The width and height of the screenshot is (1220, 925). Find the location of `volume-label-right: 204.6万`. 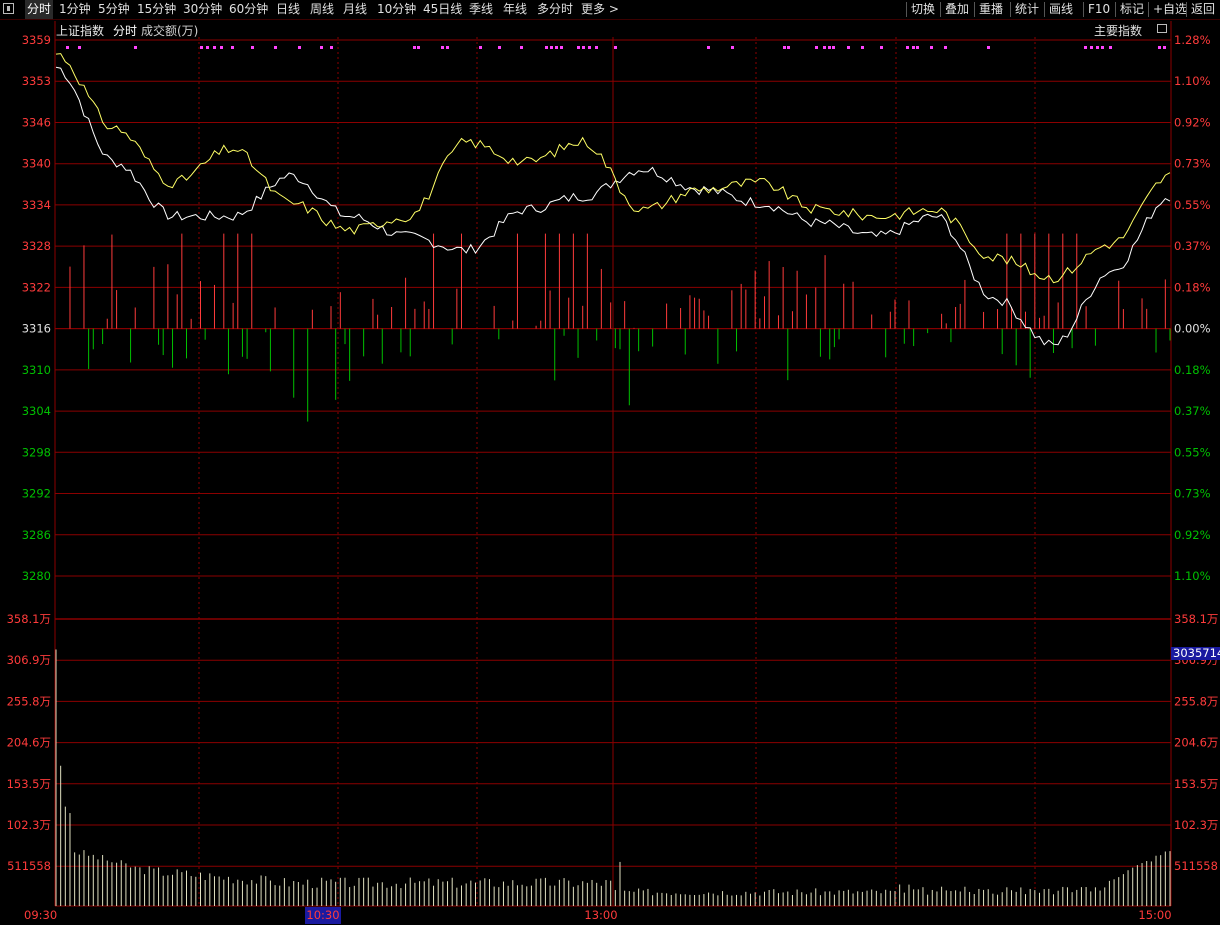

volume-label-right: 204.6万 is located at coordinates (1196, 743).